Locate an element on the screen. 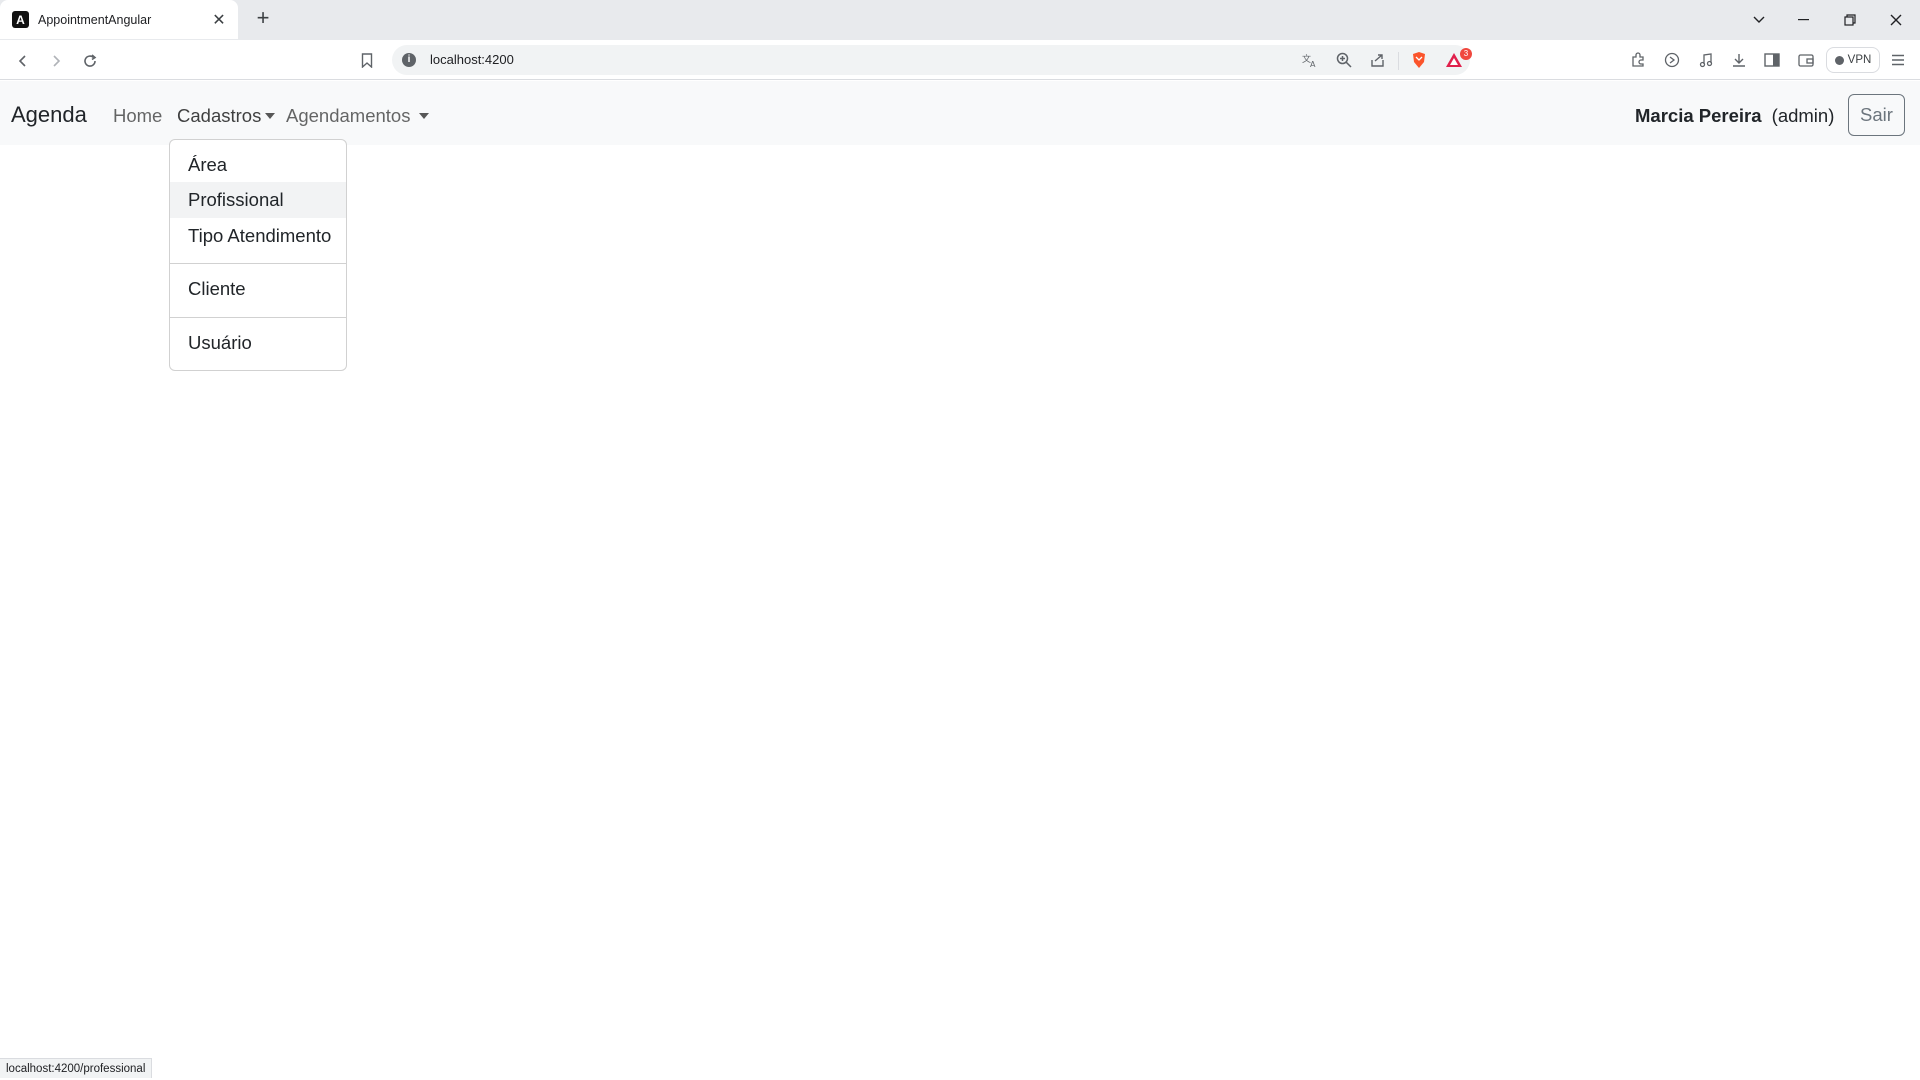 The image size is (1920, 1080). dropdown-item-profissional: Profissional is located at coordinates (258, 200).